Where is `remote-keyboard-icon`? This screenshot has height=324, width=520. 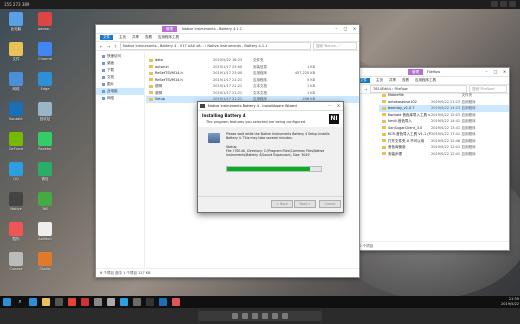
remote-keyboard-icon is located at coordinates (235, 316).